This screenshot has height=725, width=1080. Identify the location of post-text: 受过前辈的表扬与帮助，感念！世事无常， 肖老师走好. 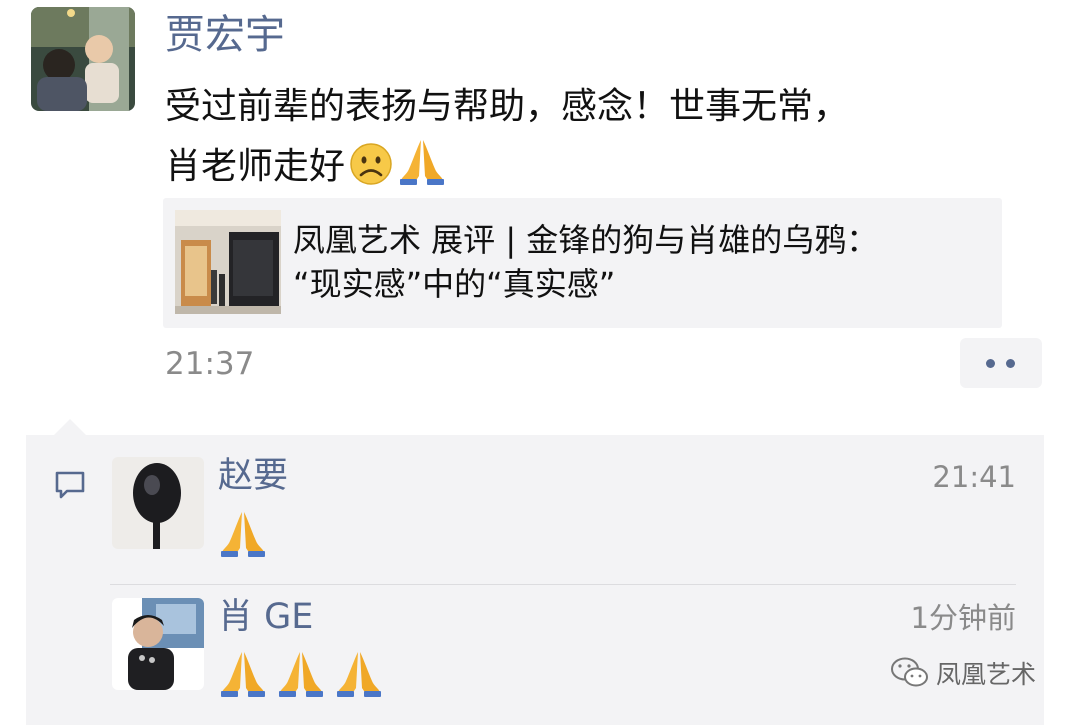
(600, 137).